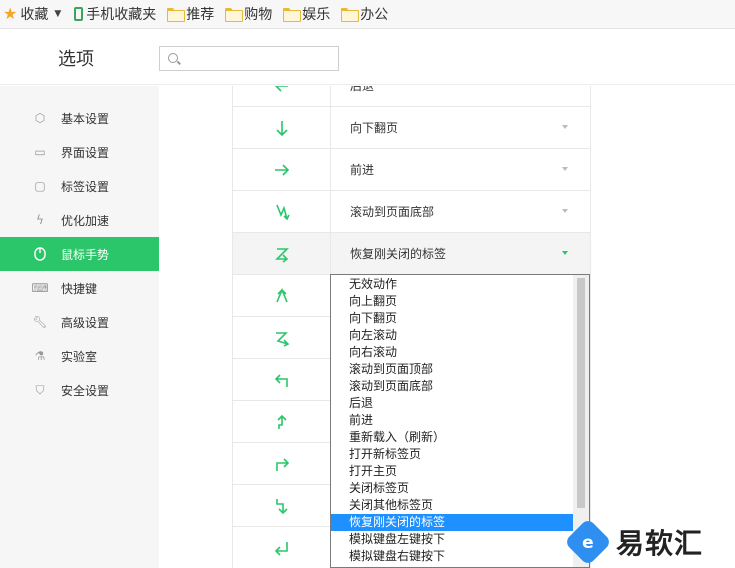  I want to click on bookmark-label: 推荐, so click(200, 15).